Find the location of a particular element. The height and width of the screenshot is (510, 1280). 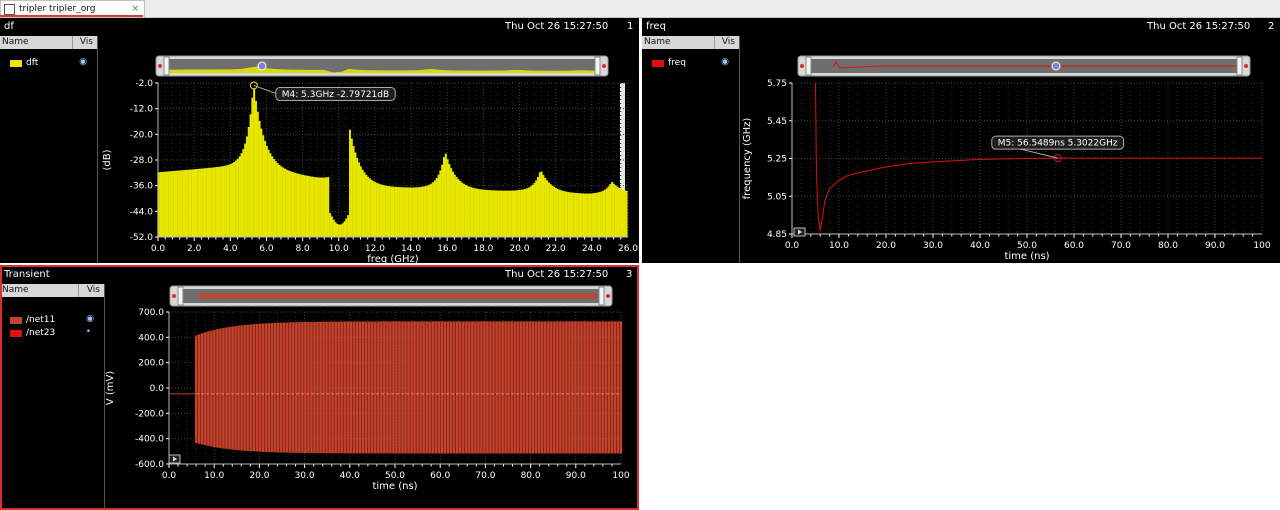

x-tick-label: 70.0 is located at coordinates (1121, 246).